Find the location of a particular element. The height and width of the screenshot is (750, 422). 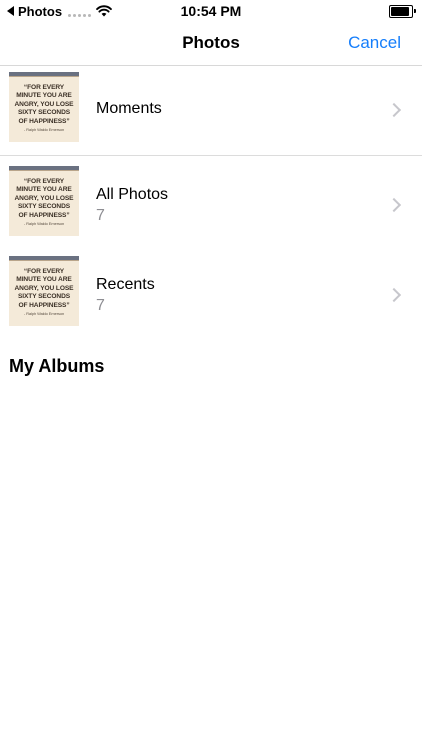

status-bar: Photos 10:54 PM is located at coordinates (211, 11).